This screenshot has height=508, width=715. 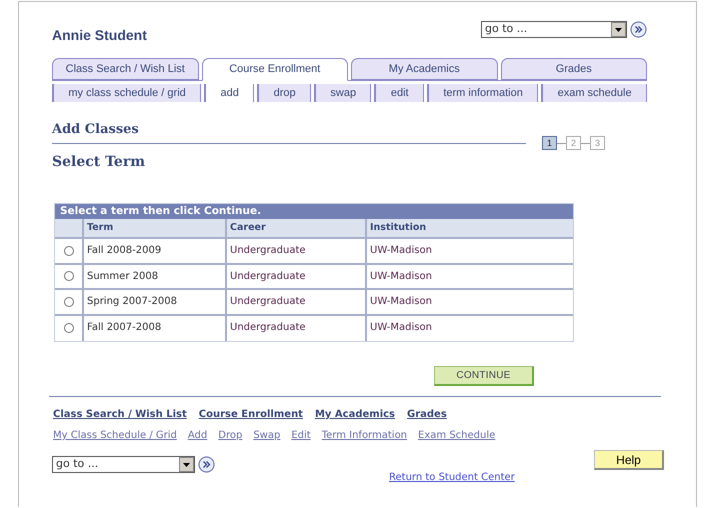 I want to click on tab: Class Search / Wish List, so click(x=125, y=69).